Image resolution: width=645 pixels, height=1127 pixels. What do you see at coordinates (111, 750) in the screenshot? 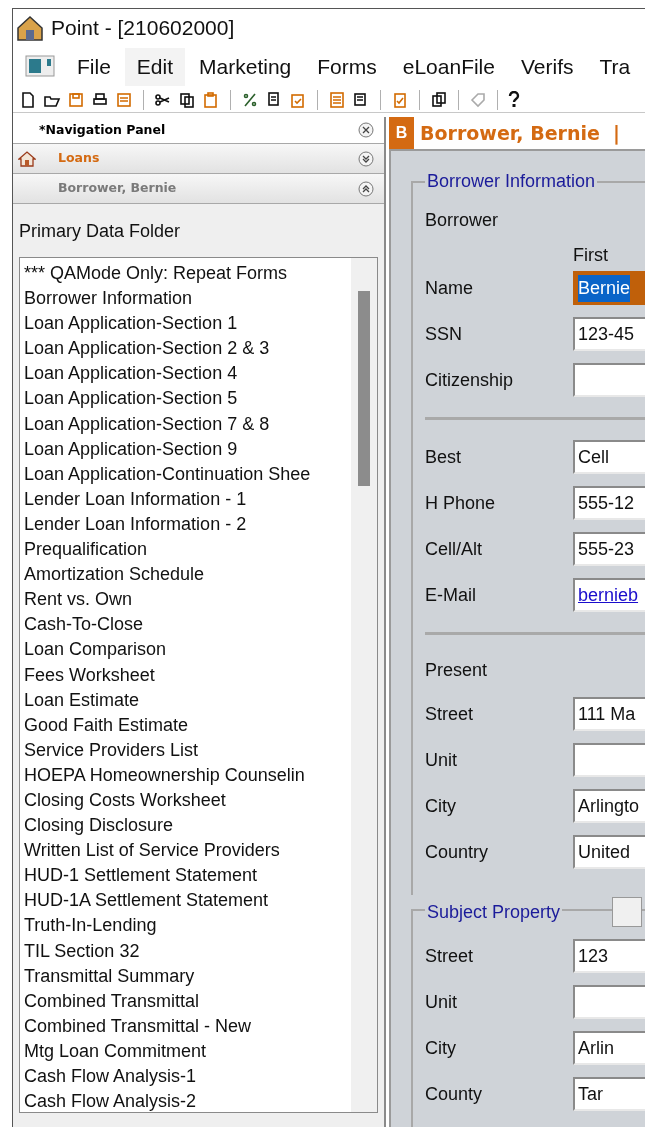
I see `folder-item: Service Providers List` at bounding box center [111, 750].